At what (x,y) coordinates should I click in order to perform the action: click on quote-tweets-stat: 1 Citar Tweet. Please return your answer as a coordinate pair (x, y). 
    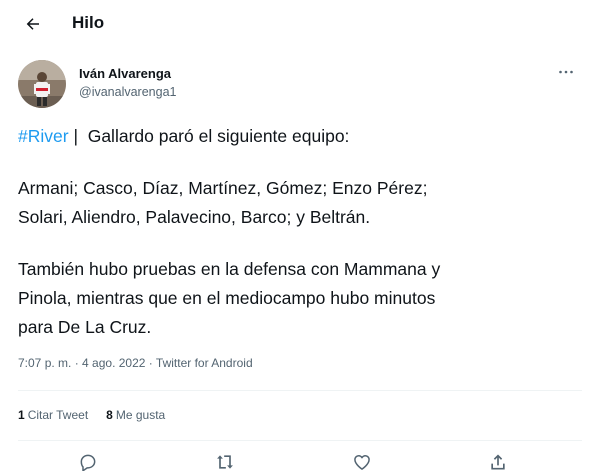
    Looking at the image, I should click on (53, 415).